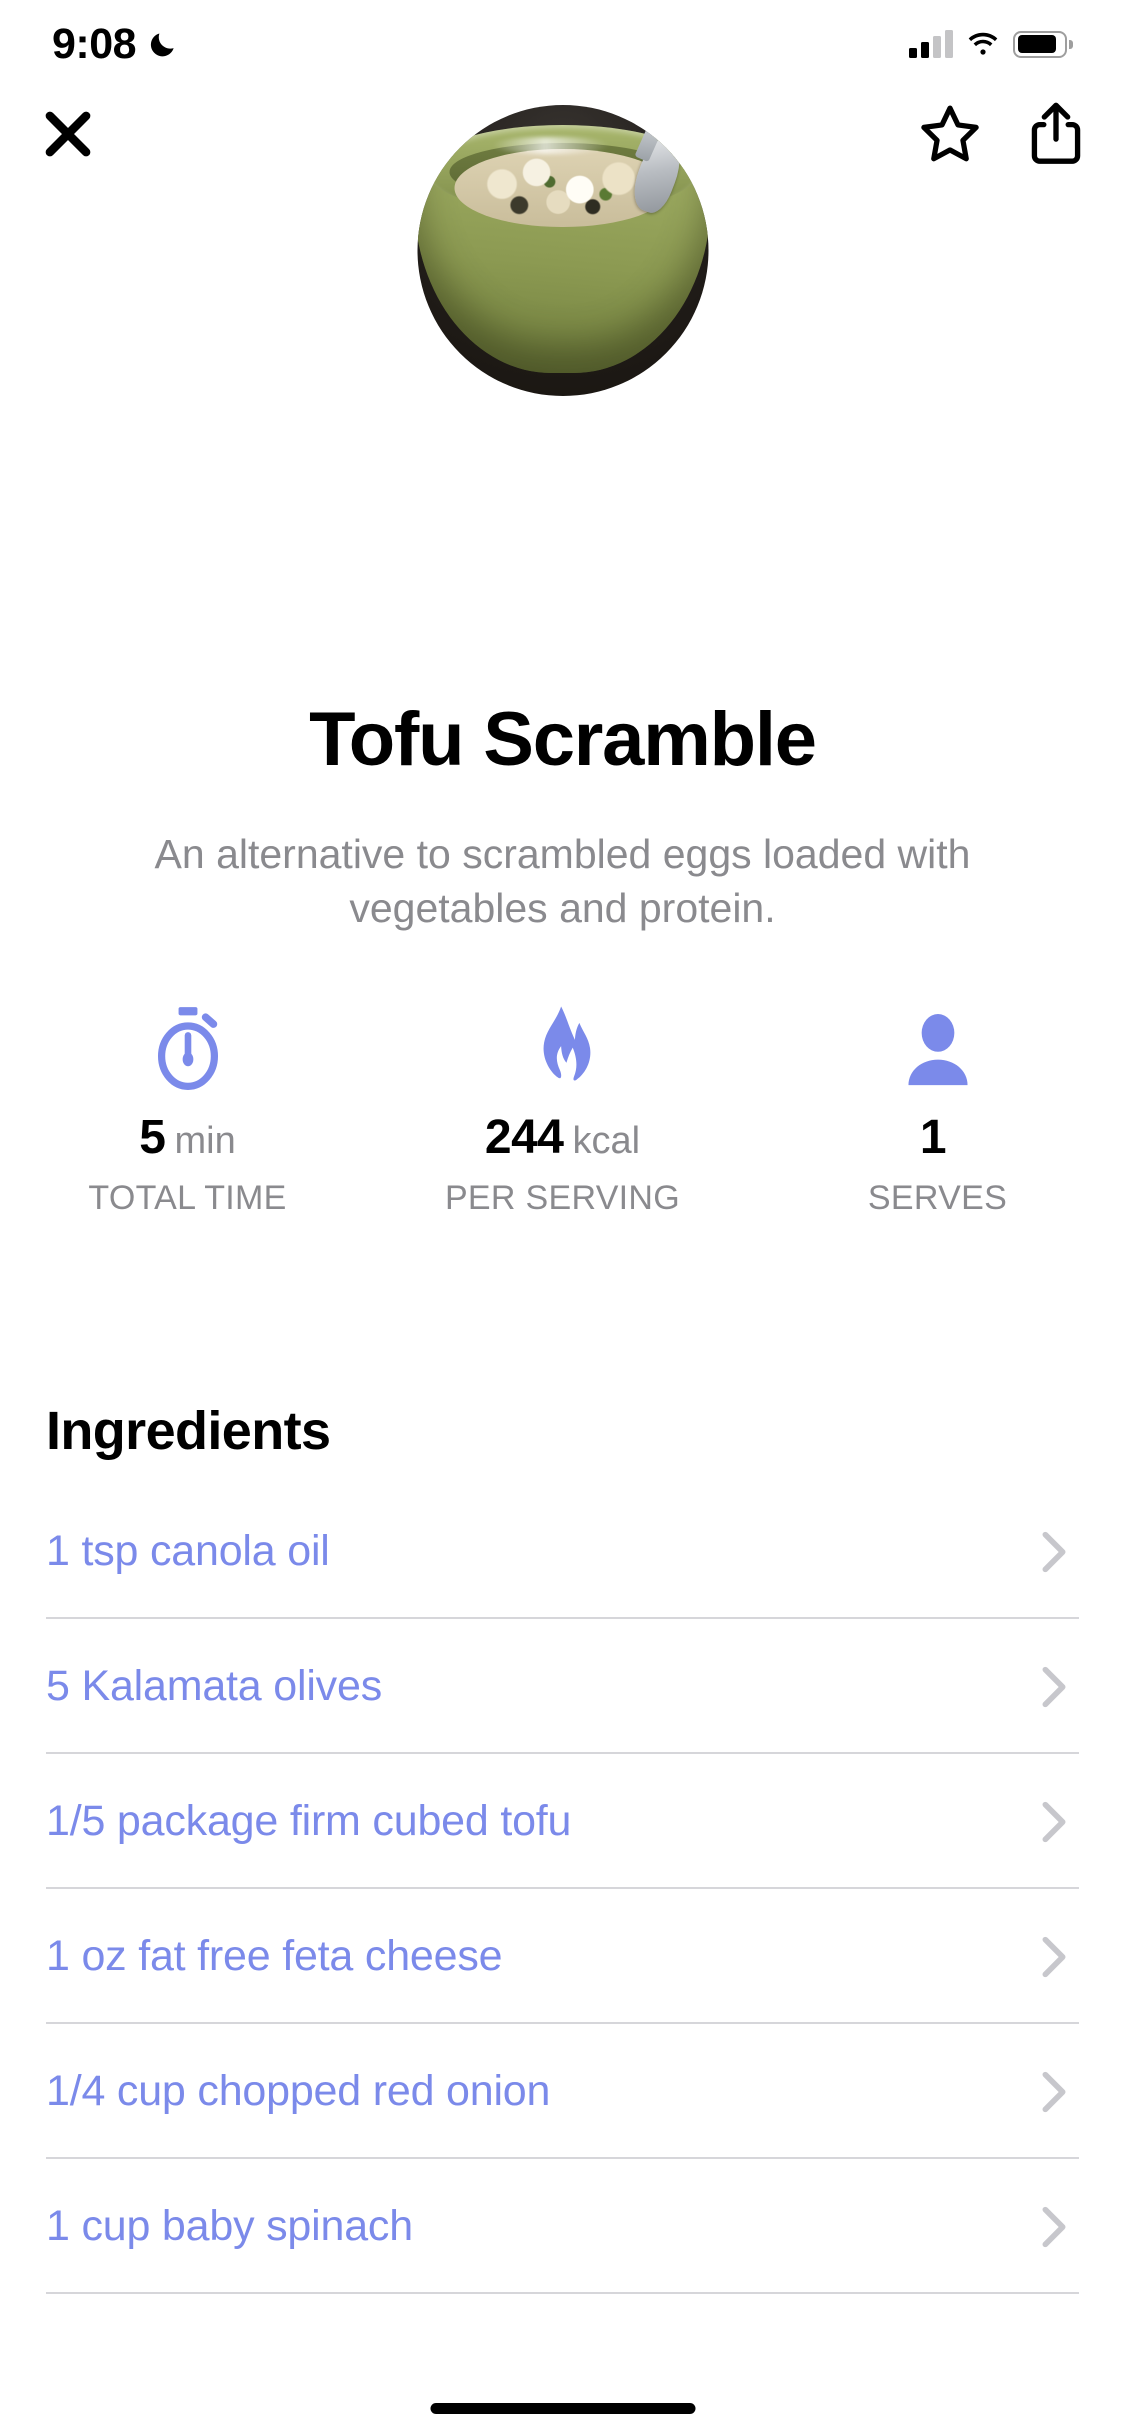 This screenshot has height=2436, width=1125. I want to click on stat-serves-label: SERVES, so click(937, 1198).